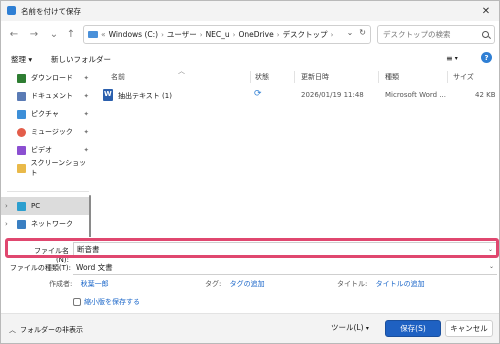  I want to click on breadcrumb-item: ユーザー, so click(182, 34).